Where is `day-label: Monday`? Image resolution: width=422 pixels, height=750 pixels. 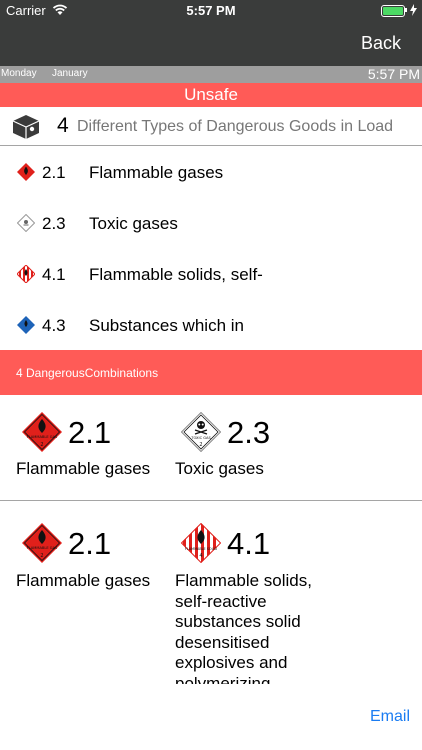
day-label: Monday is located at coordinates (19, 73).